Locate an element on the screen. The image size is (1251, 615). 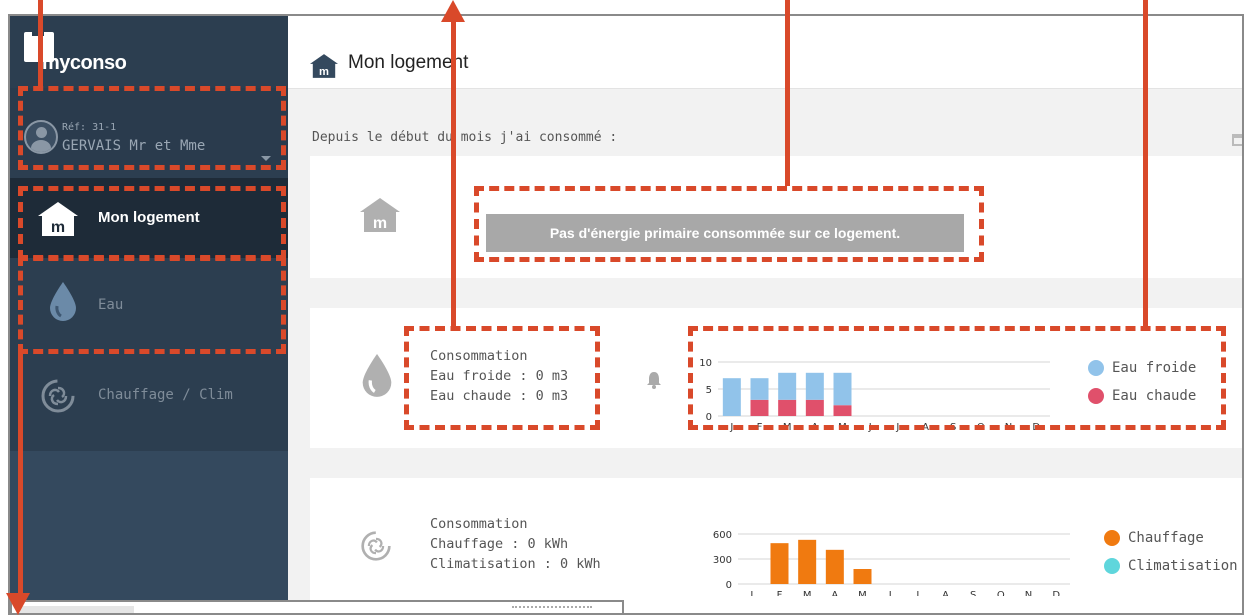
sidebar-item-label: Chauffage / Clim is located at coordinates (165, 395).